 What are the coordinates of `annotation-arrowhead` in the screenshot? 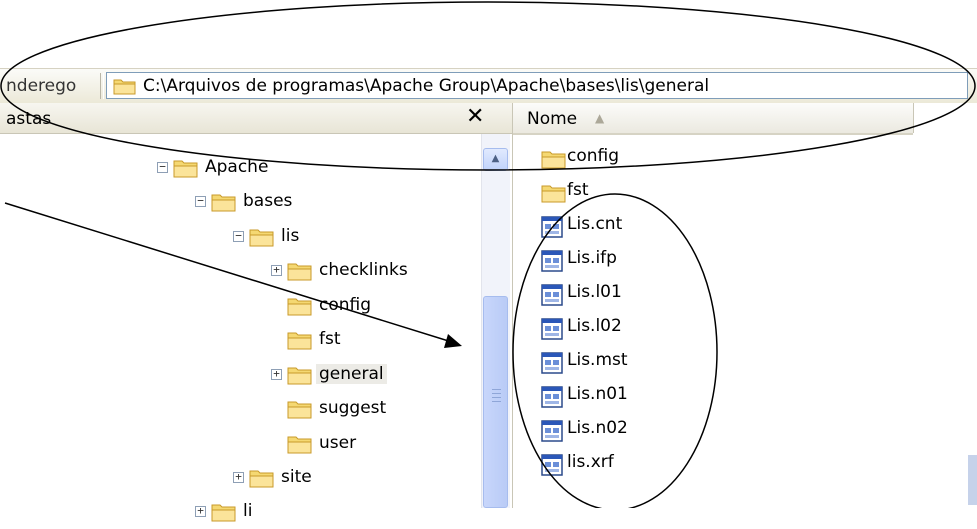 It's located at (453, 341).